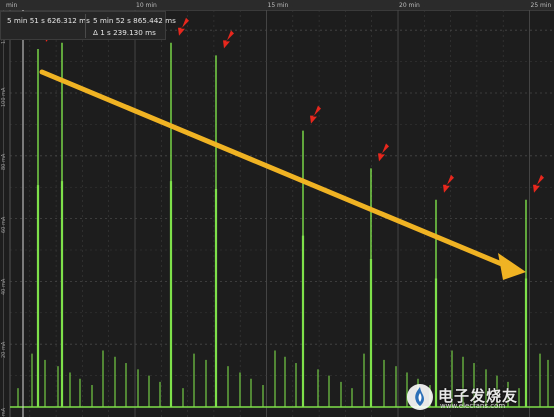 The image size is (554, 417). I want to click on elecfans-logo-icon, so click(420, 397).